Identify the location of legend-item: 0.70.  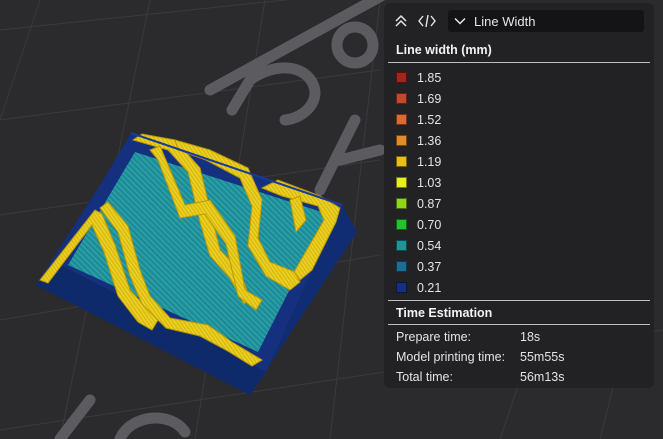
(418, 224).